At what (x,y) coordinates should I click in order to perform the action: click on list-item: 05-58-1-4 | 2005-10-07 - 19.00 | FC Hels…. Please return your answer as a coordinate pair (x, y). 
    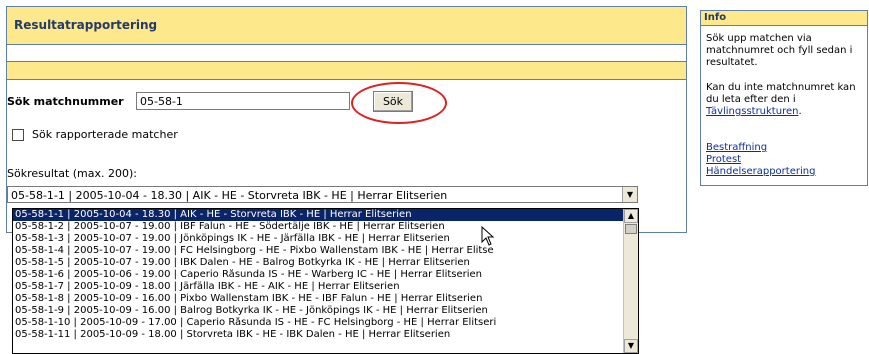
    Looking at the image, I should click on (318, 251).